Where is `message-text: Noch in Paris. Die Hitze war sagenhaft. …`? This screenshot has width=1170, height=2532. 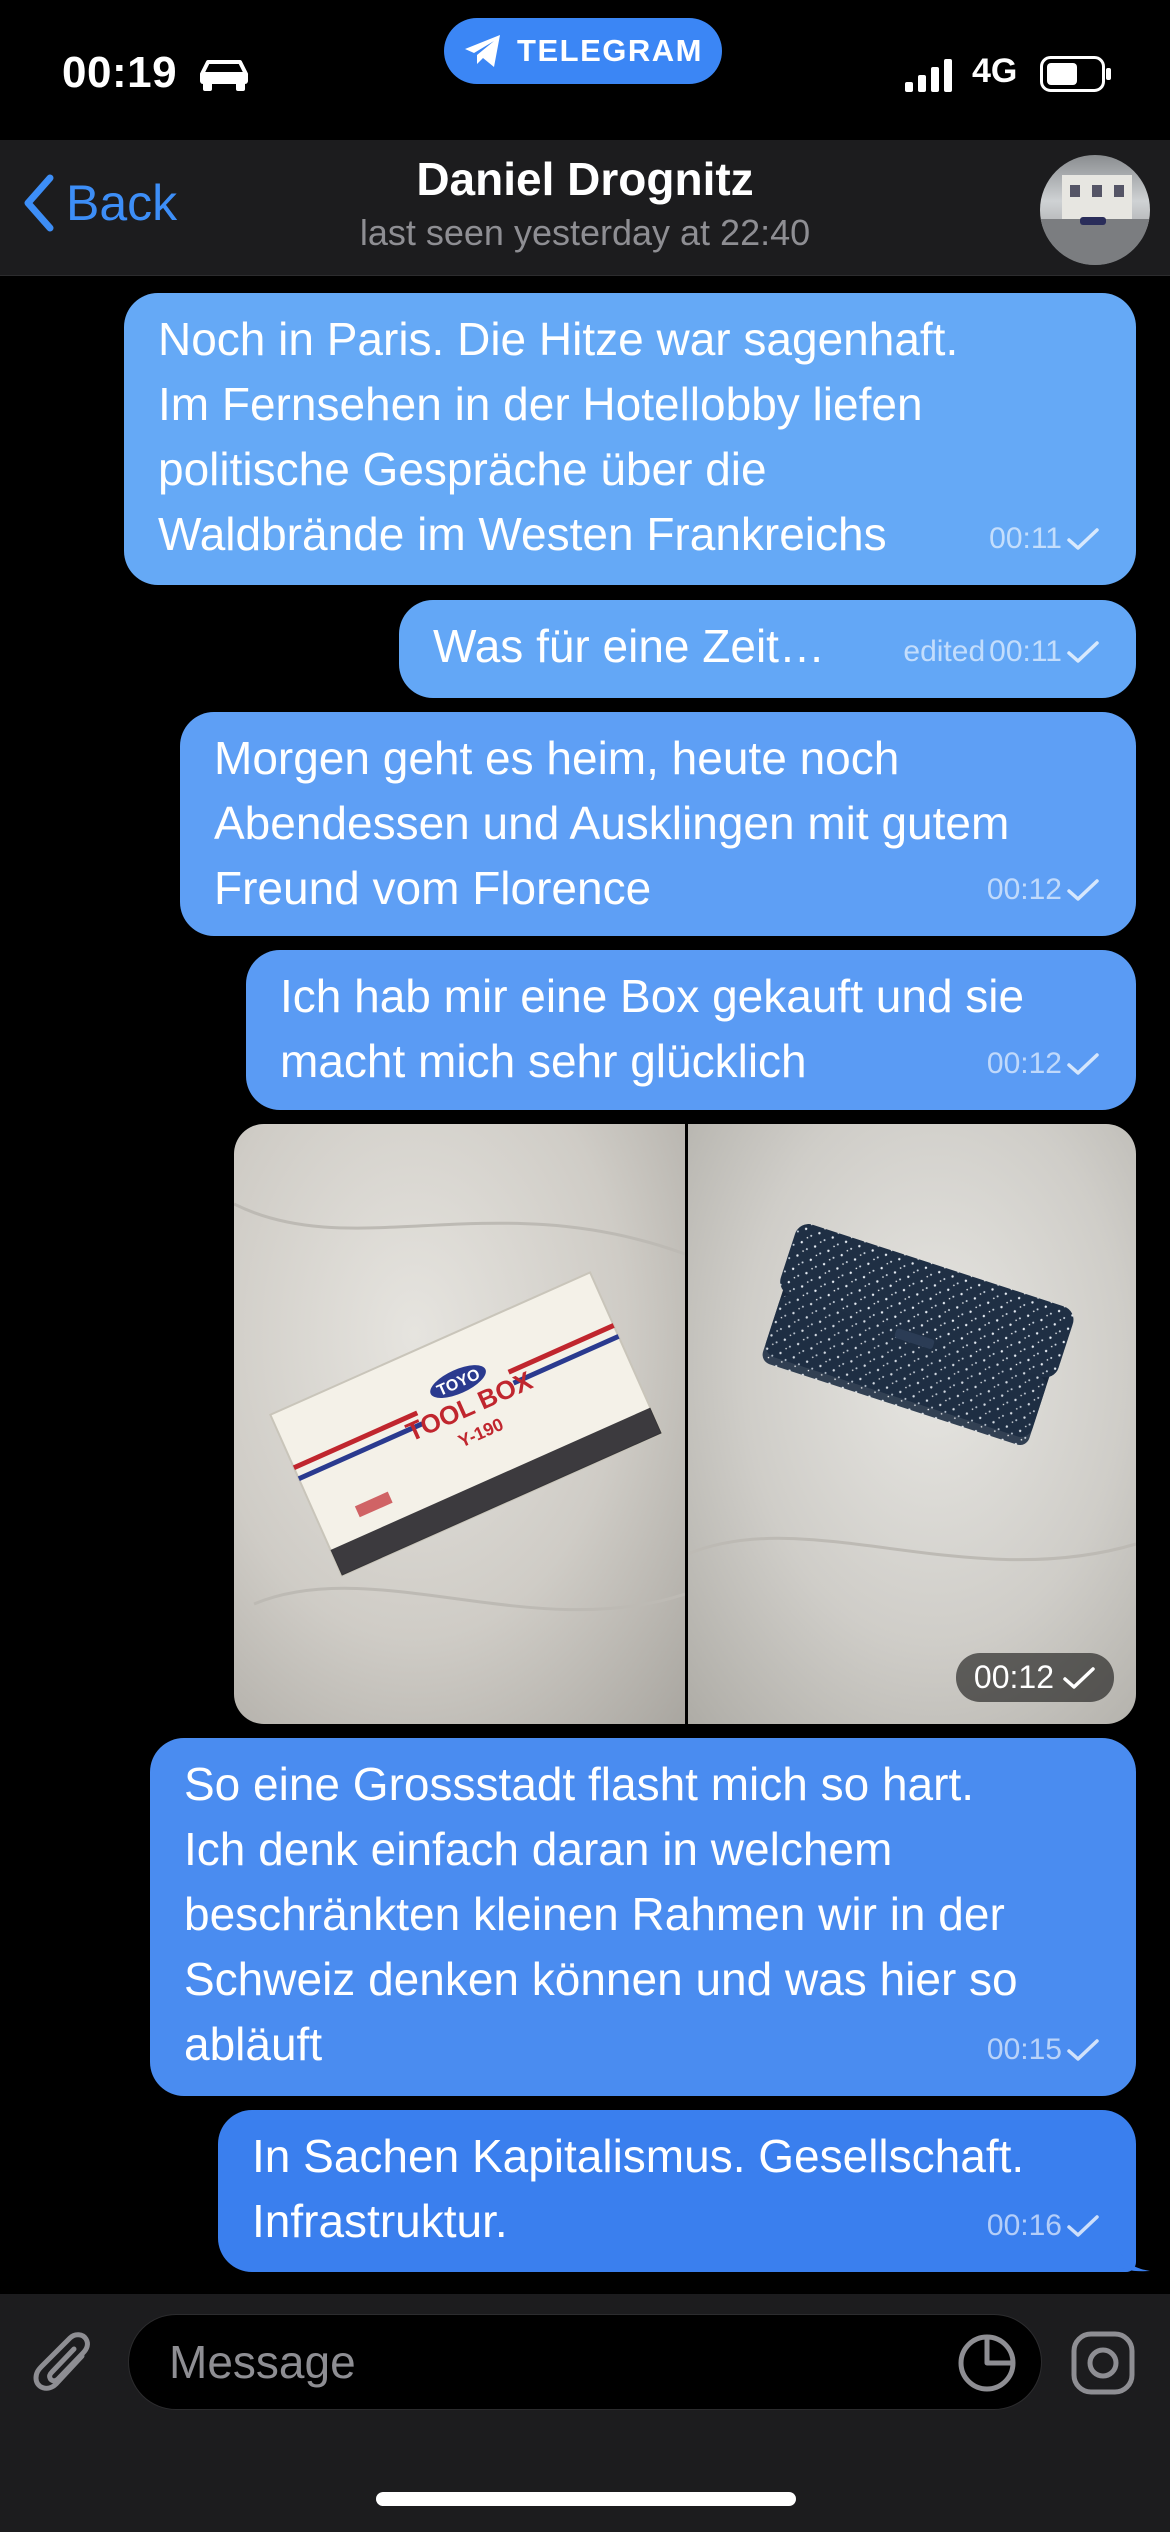
message-text: Noch in Paris. Die Hitze war sagenhaft. … is located at coordinates (558, 436).